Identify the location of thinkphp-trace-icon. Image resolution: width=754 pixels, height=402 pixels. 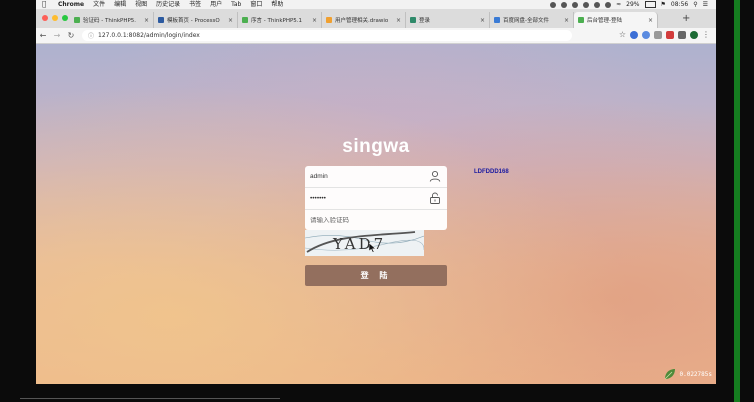
(670, 374).